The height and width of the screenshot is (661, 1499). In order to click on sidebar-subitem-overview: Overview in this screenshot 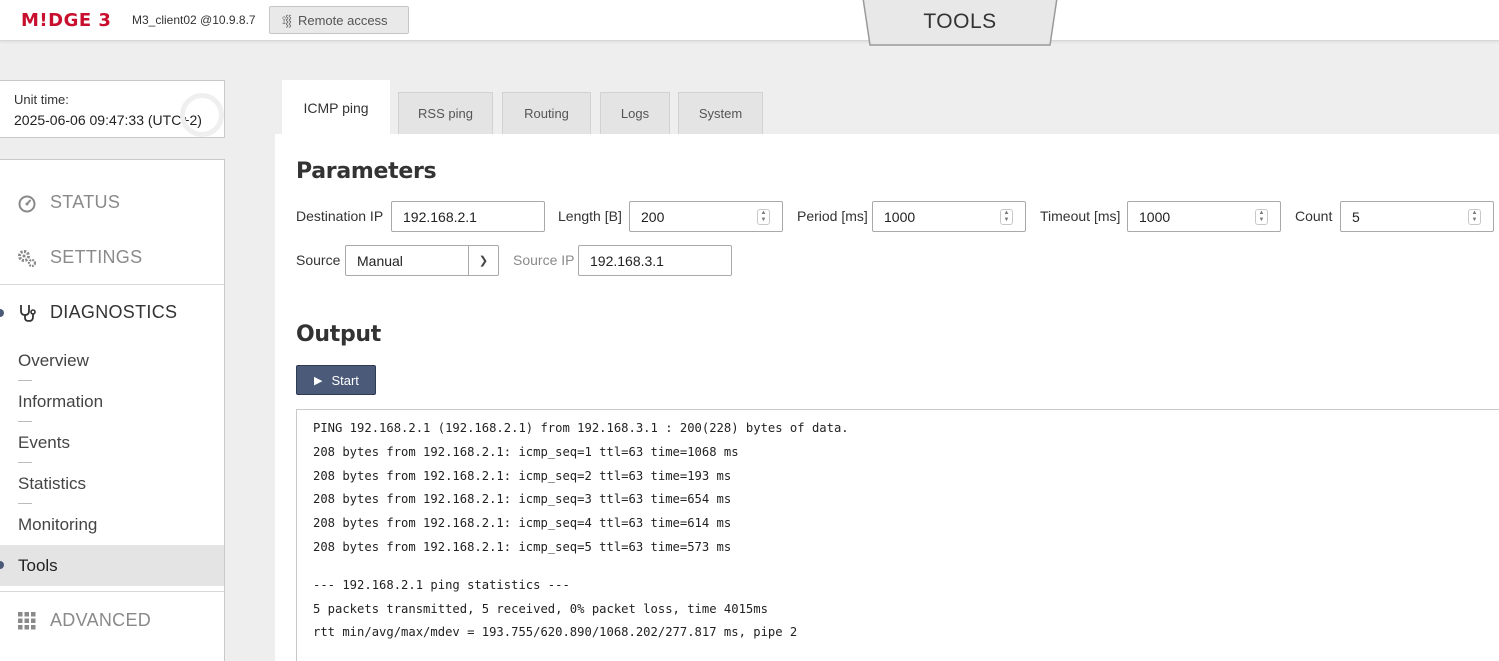, I will do `click(112, 360)`.